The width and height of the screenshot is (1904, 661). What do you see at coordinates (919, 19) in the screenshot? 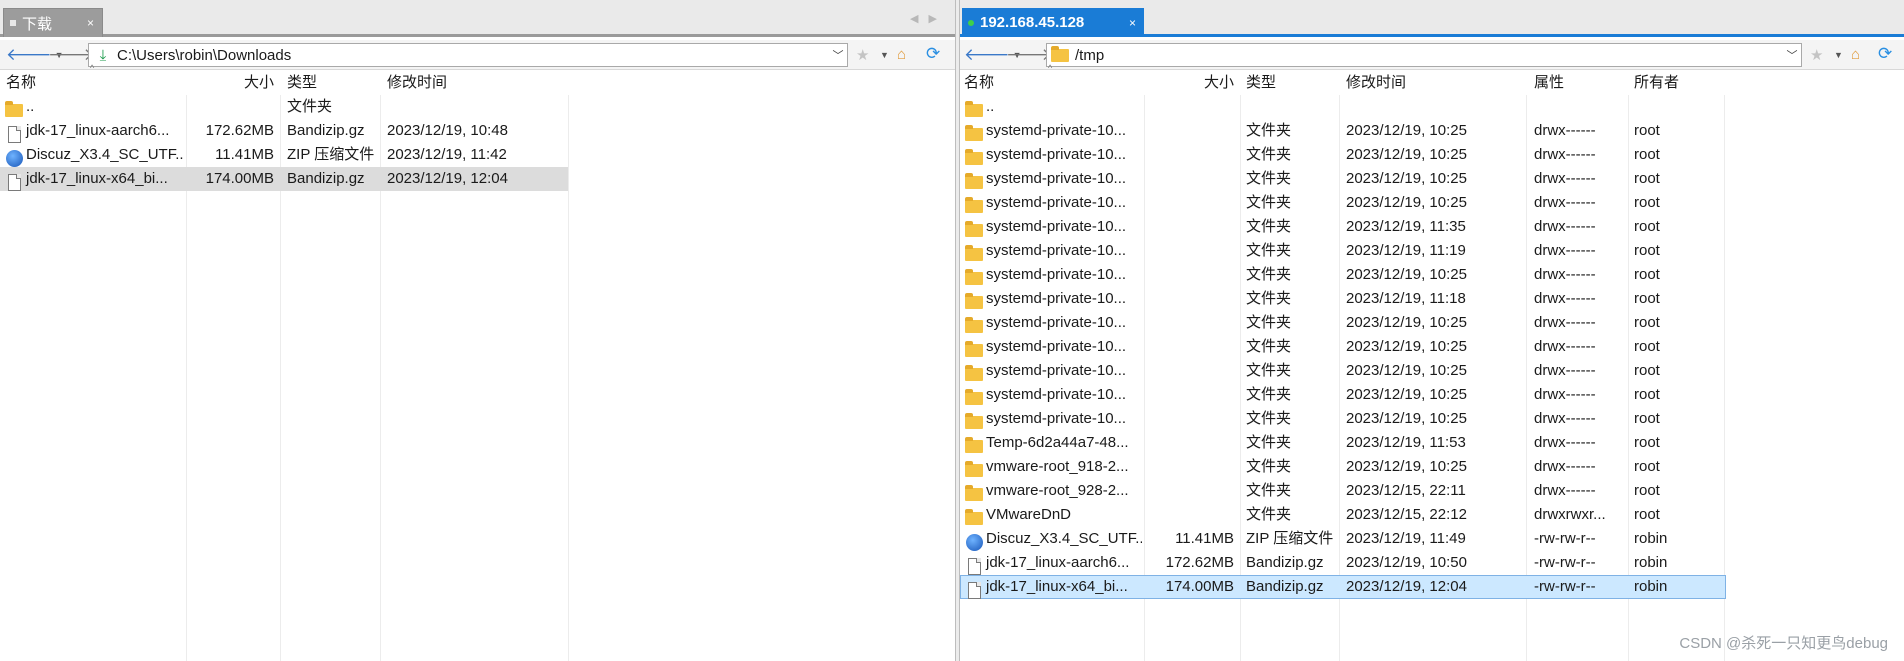
I see `chevron-left-icon: ◀` at bounding box center [919, 19].